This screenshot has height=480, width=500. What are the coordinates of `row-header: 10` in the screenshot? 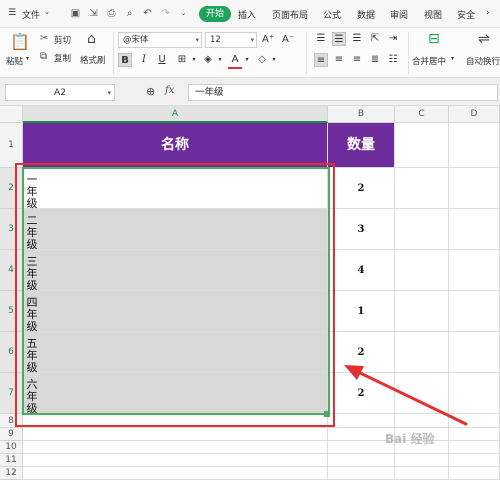 It's located at (11, 447).